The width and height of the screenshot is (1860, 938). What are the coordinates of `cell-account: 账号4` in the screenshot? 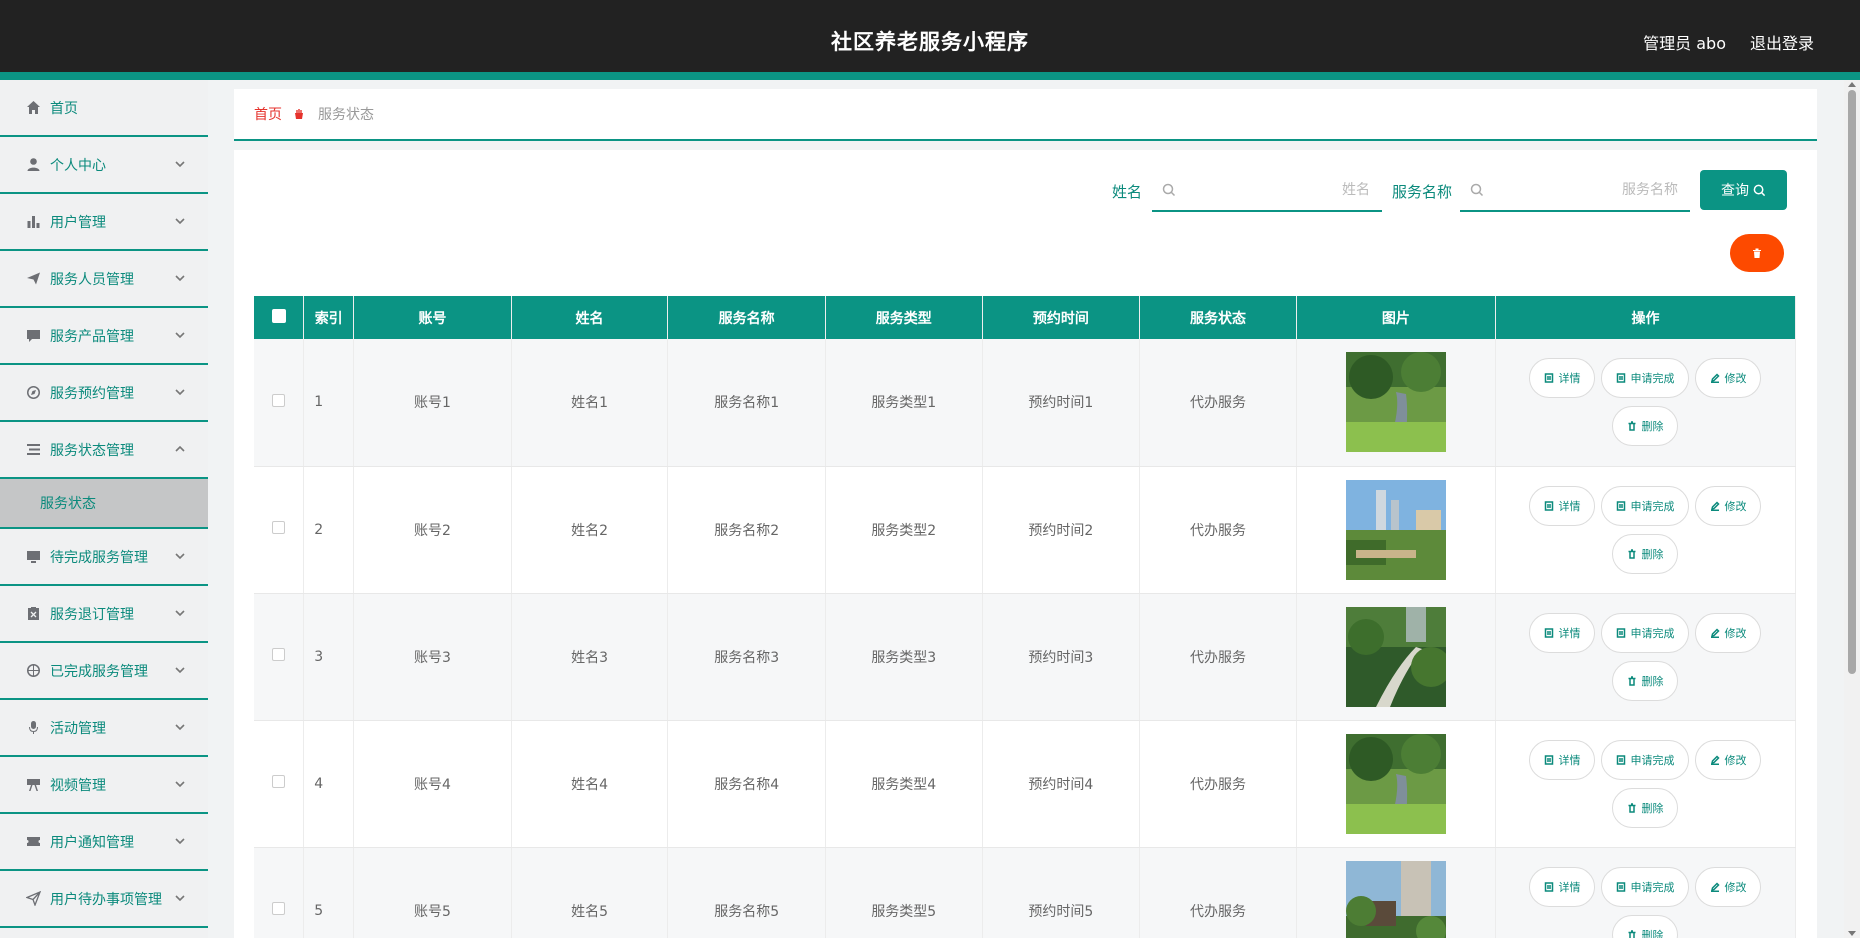 It's located at (432, 784).